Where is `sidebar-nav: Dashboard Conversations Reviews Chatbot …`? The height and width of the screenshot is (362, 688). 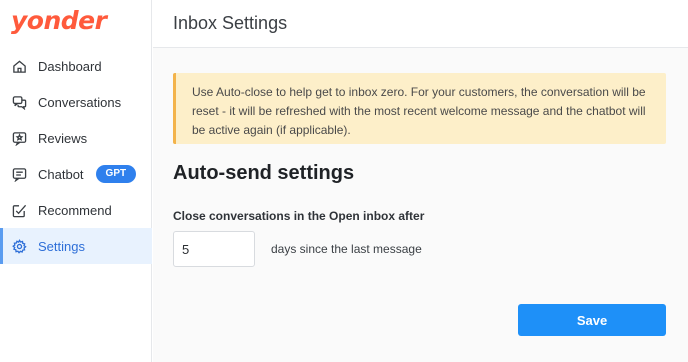 sidebar-nav: Dashboard Conversations Reviews Chatbot … is located at coordinates (76, 156).